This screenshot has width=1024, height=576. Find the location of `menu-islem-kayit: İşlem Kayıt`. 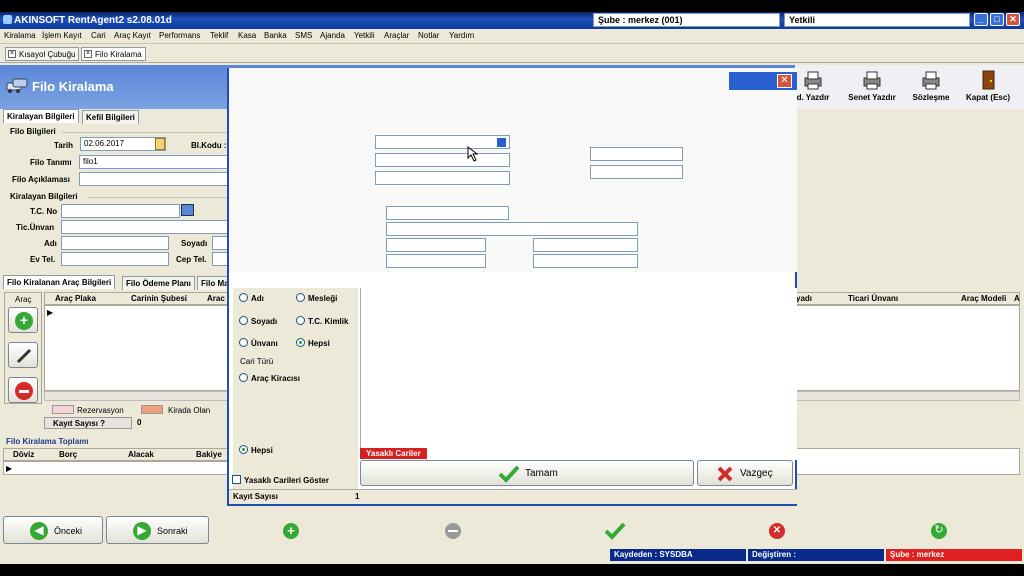

menu-islem-kayit: İşlem Kayıt is located at coordinates (62, 35).